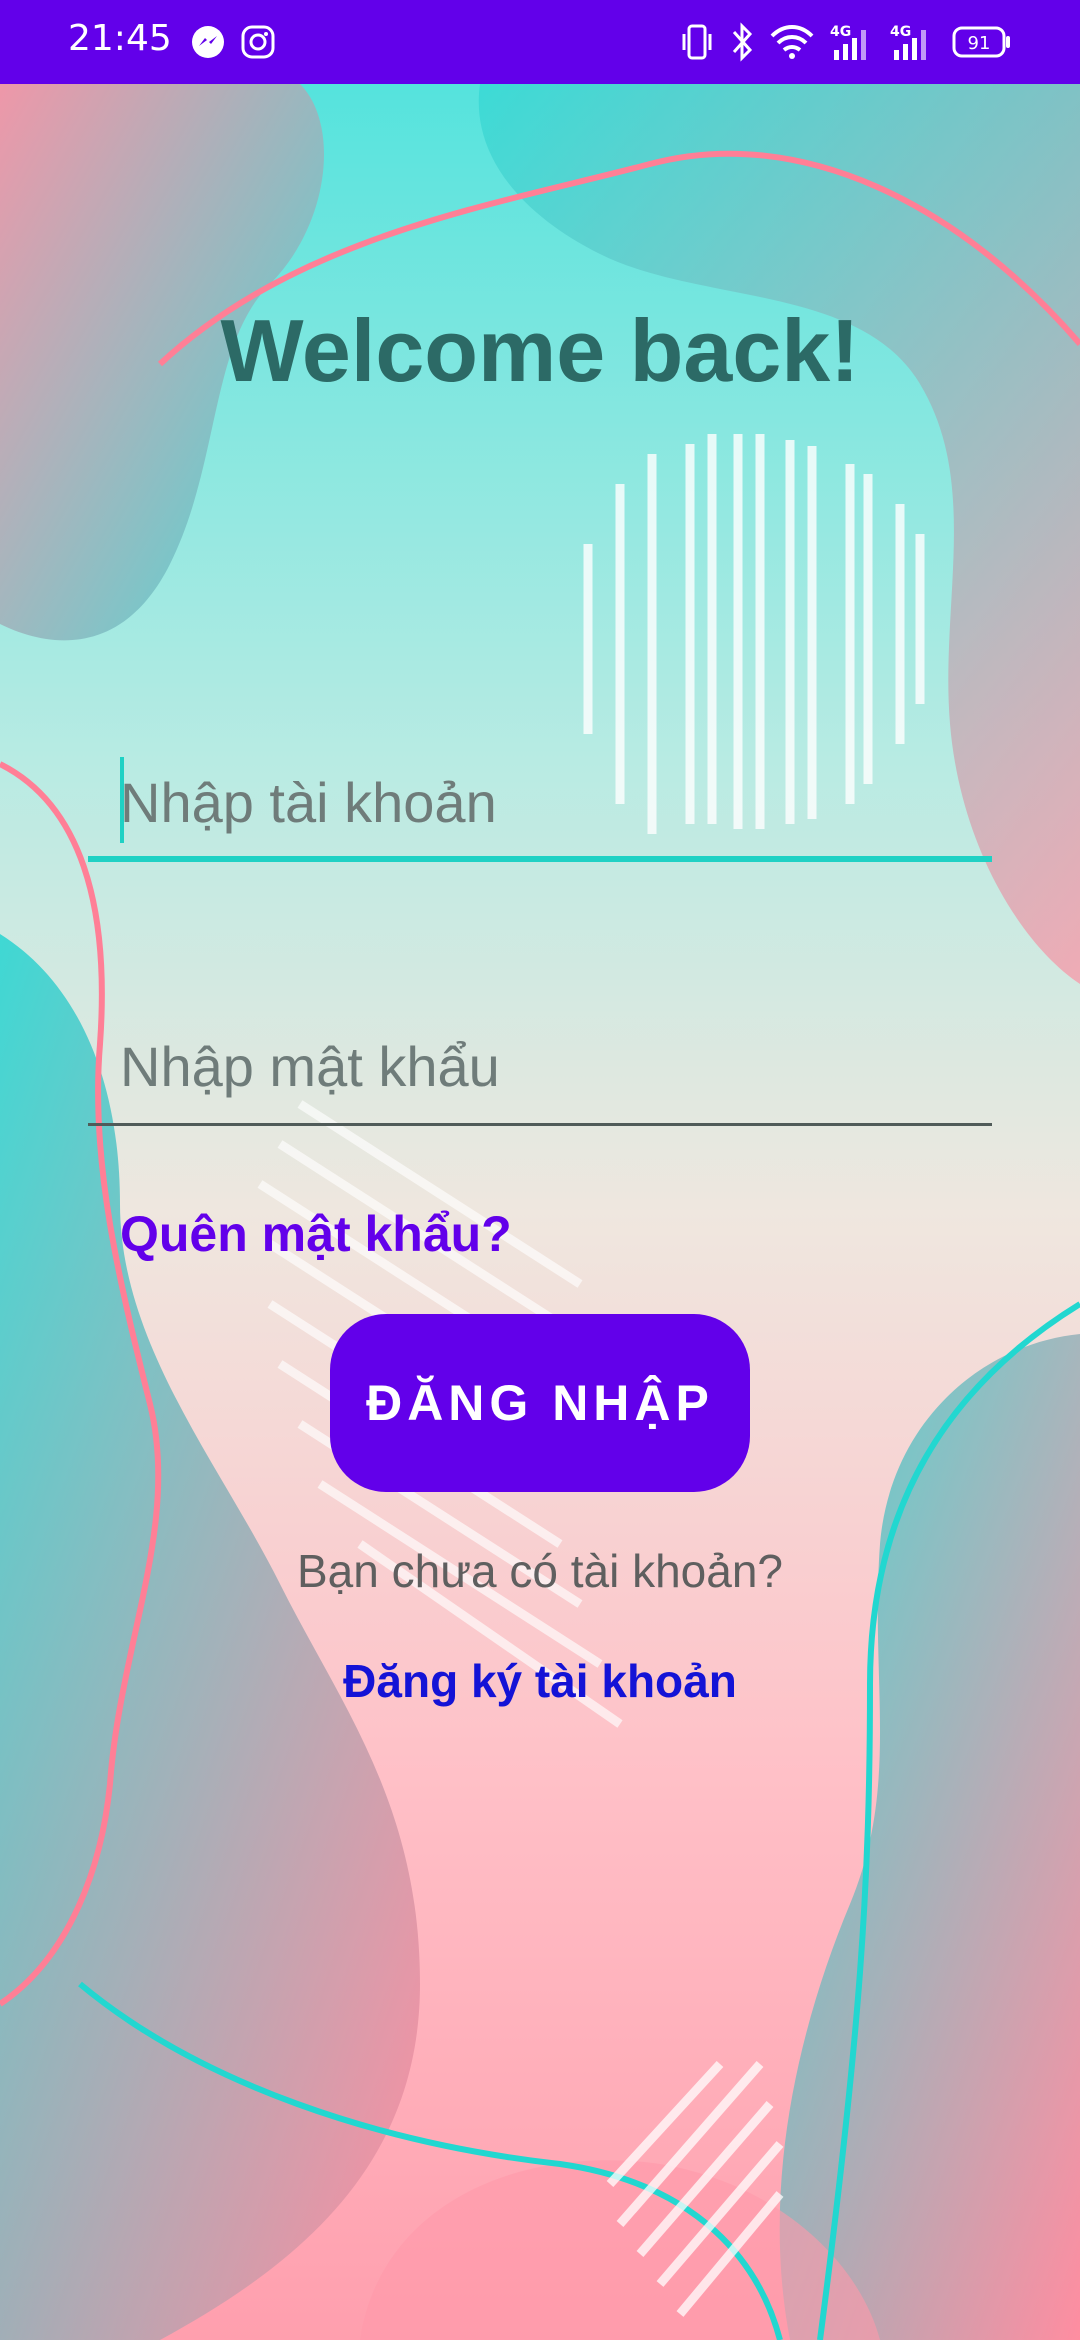 This screenshot has width=1080, height=2340. What do you see at coordinates (540, 42) in the screenshot?
I see `status-bar: 21:45 4G 4G 91` at bounding box center [540, 42].